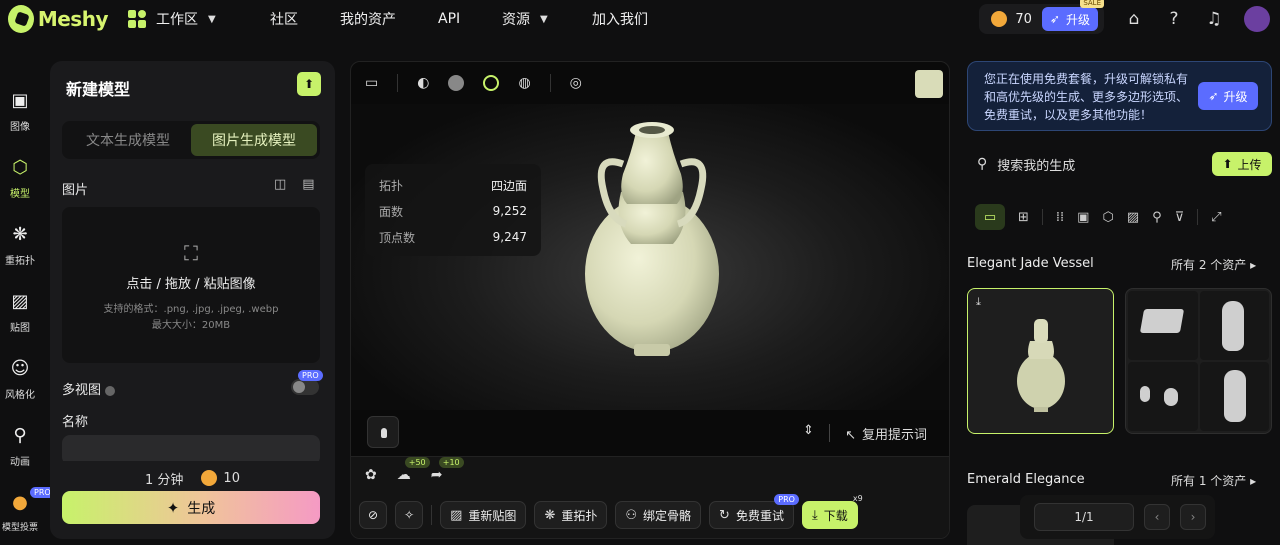  What do you see at coordinates (808, 430) in the screenshot?
I see `expand-icon: ⇕` at bounding box center [808, 430].